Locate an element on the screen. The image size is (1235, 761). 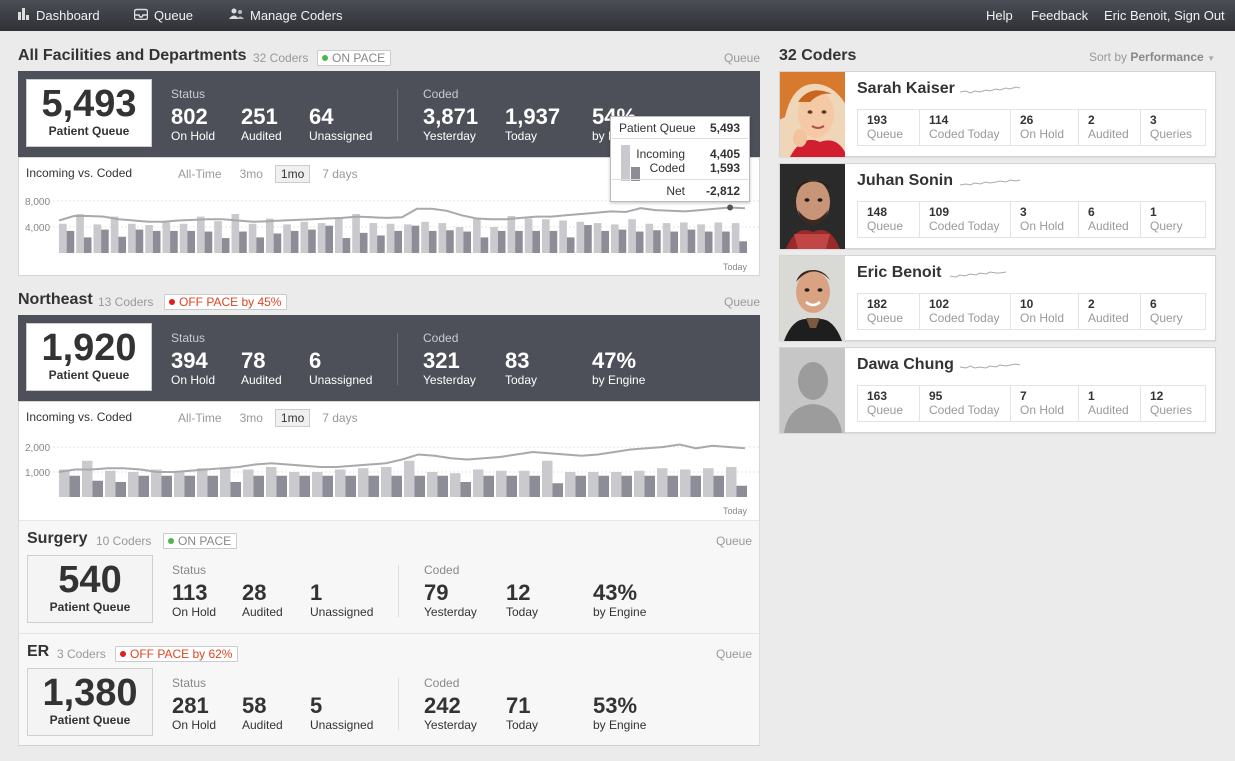
sign-out-link: Eric Benoit, Sign Out is located at coordinates (1164, 15).